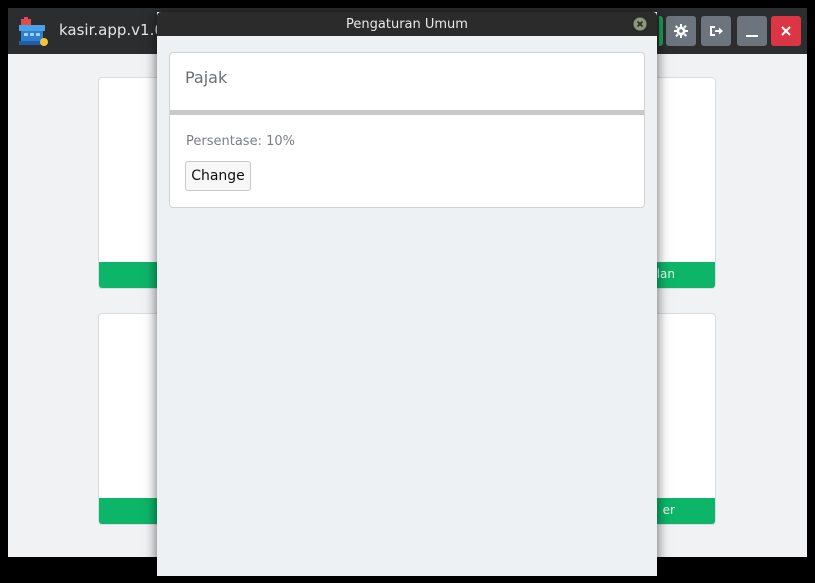 This screenshot has width=815, height=583. I want to click on app-title: kasir.app.v1.0, so click(111, 30).